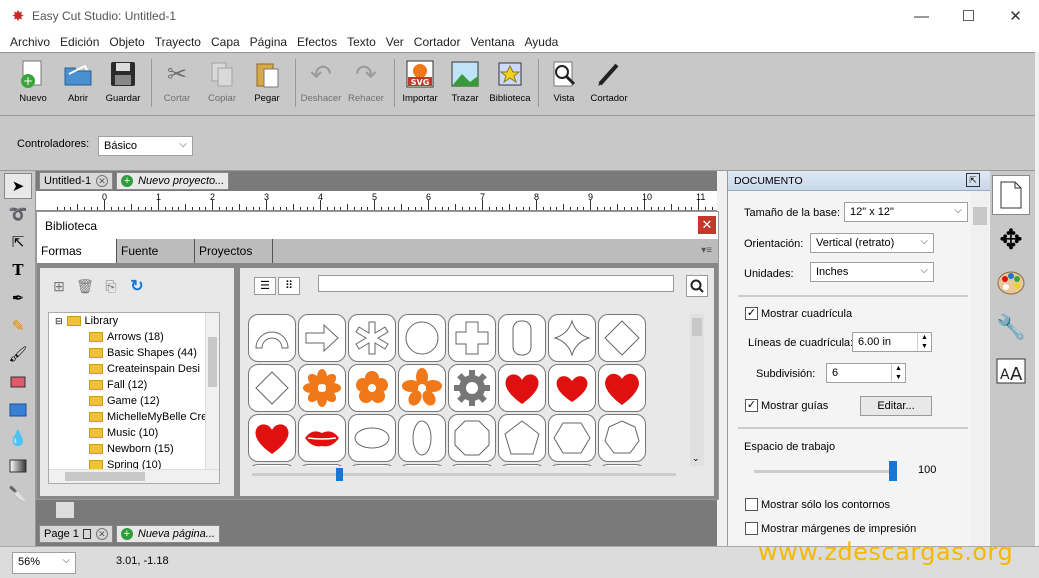  What do you see at coordinates (510, 86) in the screenshot?
I see `library-button: Biblioteca` at bounding box center [510, 86].